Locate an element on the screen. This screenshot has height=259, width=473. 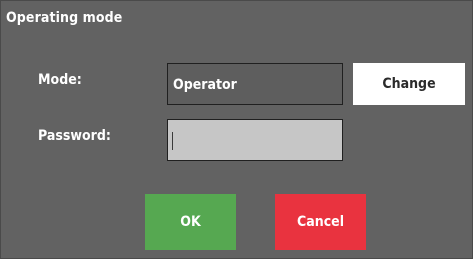
password-input is located at coordinates (255, 140).